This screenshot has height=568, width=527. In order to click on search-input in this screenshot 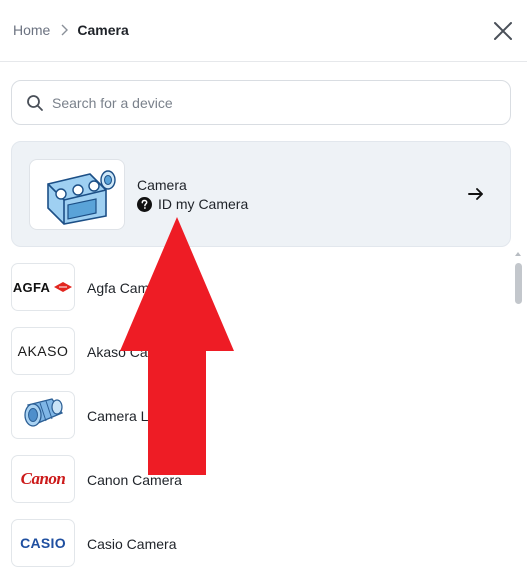, I will do `click(272, 103)`.